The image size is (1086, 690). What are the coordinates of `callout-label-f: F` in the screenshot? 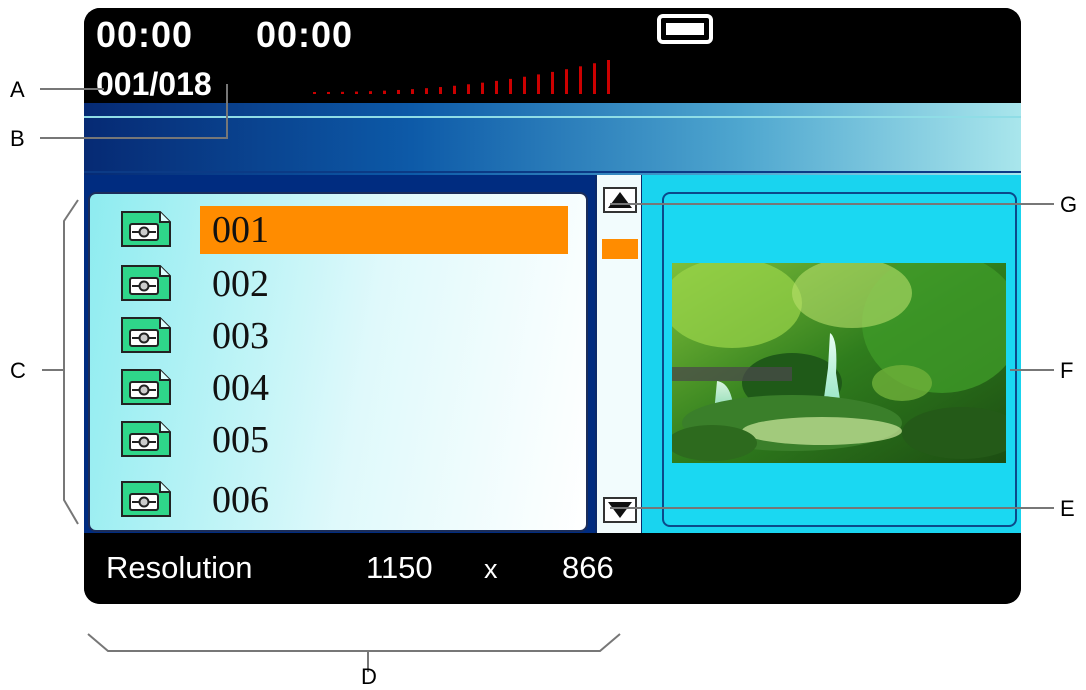 It's located at (1067, 370).